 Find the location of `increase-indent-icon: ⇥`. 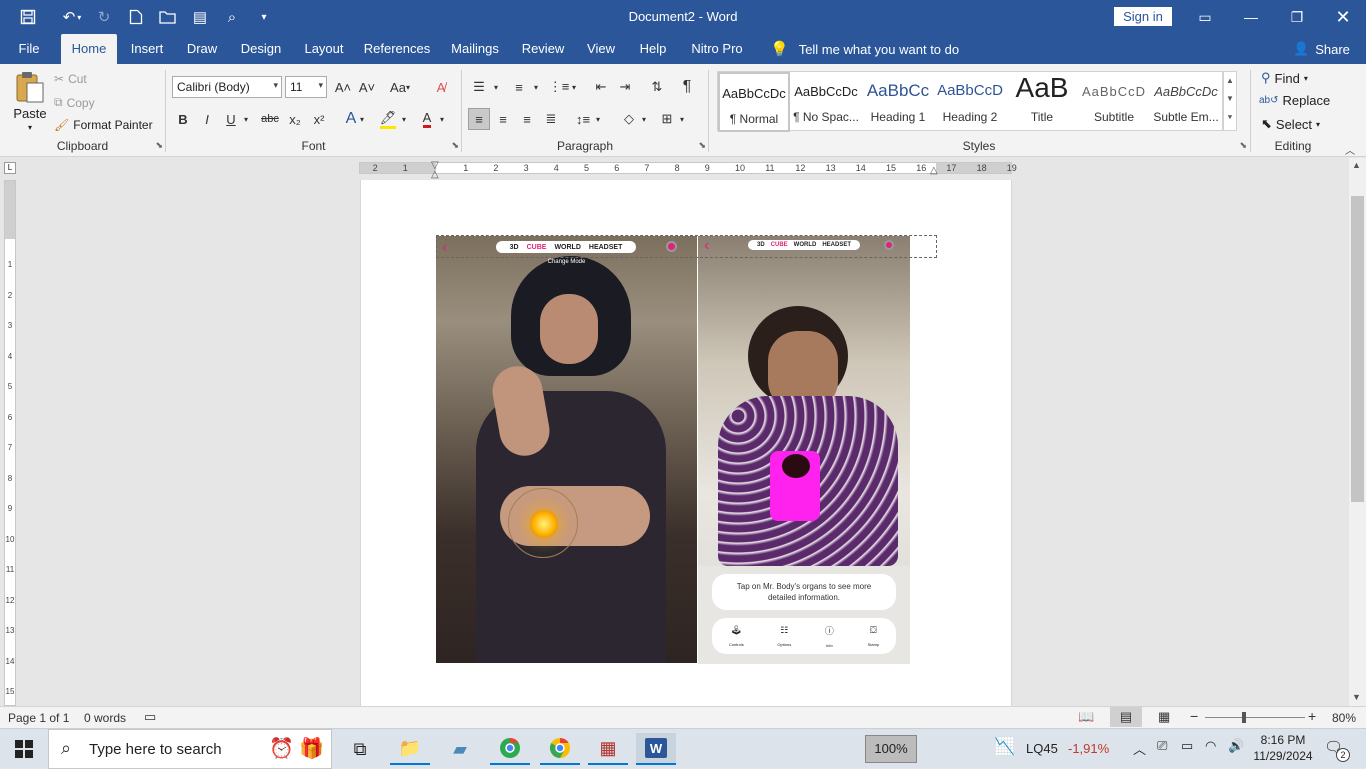

increase-indent-icon: ⇥ is located at coordinates (625, 87).